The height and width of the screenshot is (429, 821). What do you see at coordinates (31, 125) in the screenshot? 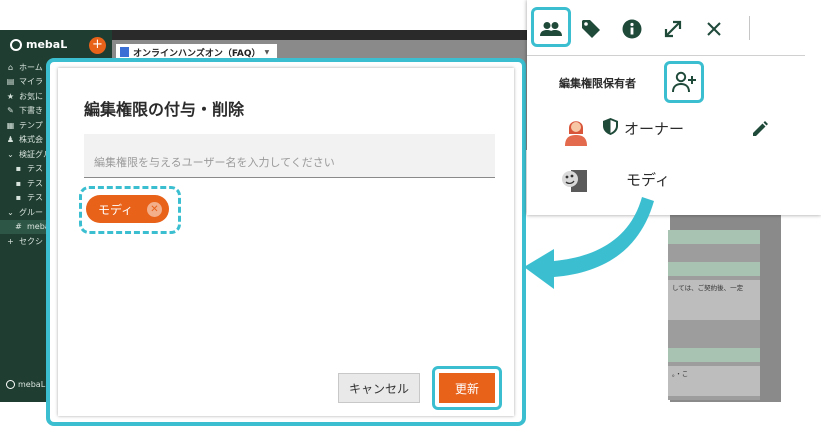
I see `sidebar-item-label: テンプ` at bounding box center [31, 125].